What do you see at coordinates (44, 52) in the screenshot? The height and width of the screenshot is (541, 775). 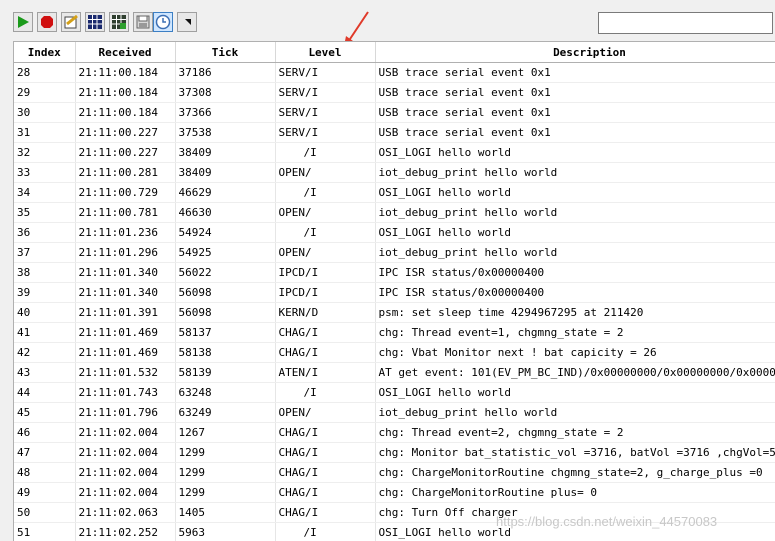 I see `column-header-index: Index` at bounding box center [44, 52].